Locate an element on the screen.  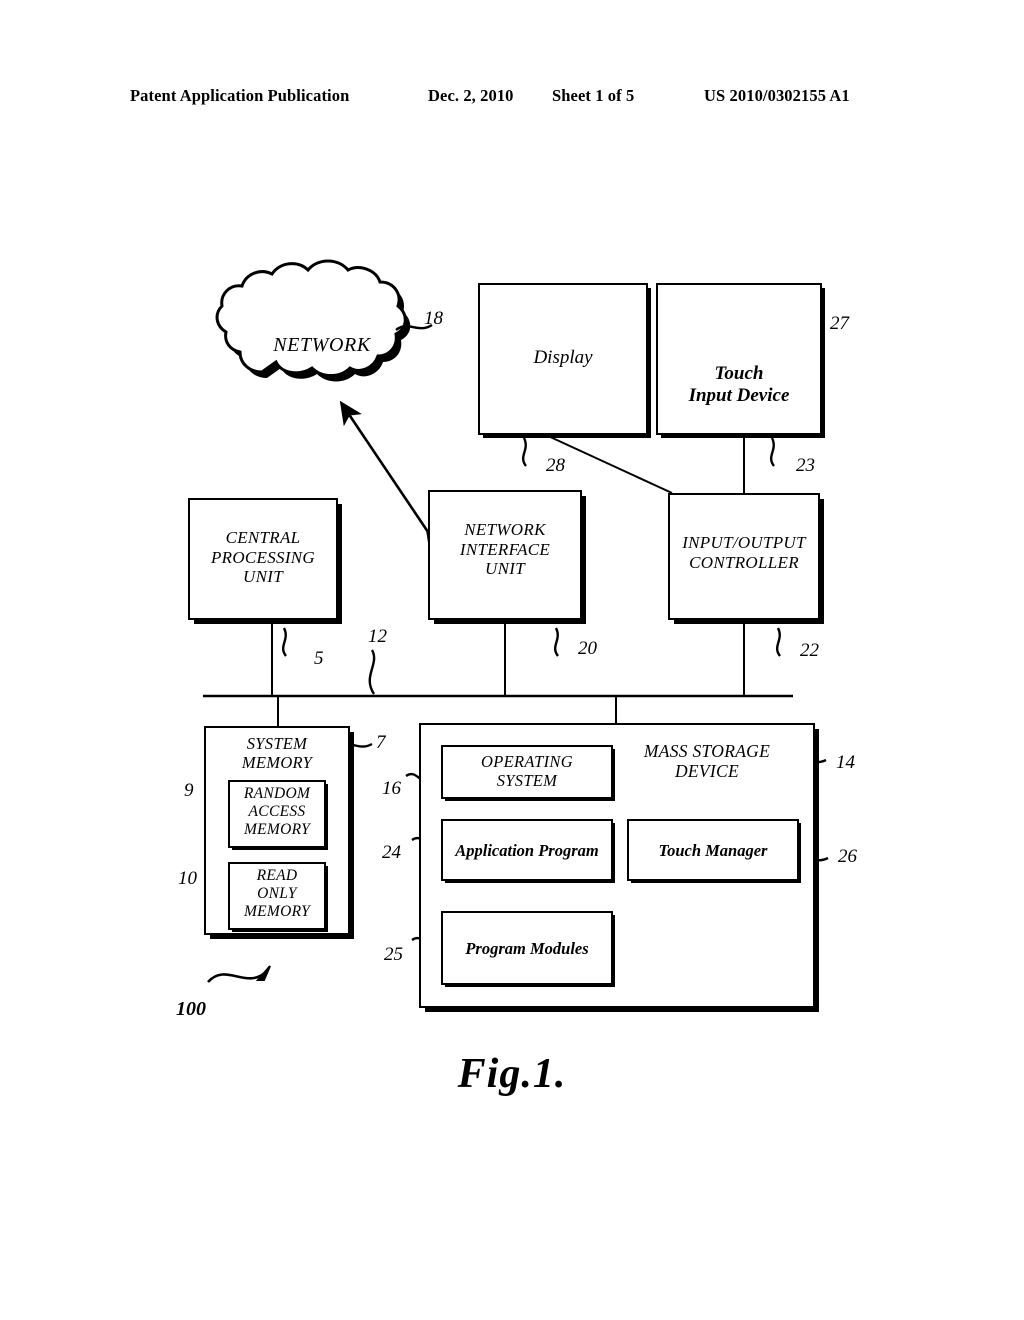
random-access-memory-label: RANDOM ACCESS MEMORY is located at coordinates (277, 811).